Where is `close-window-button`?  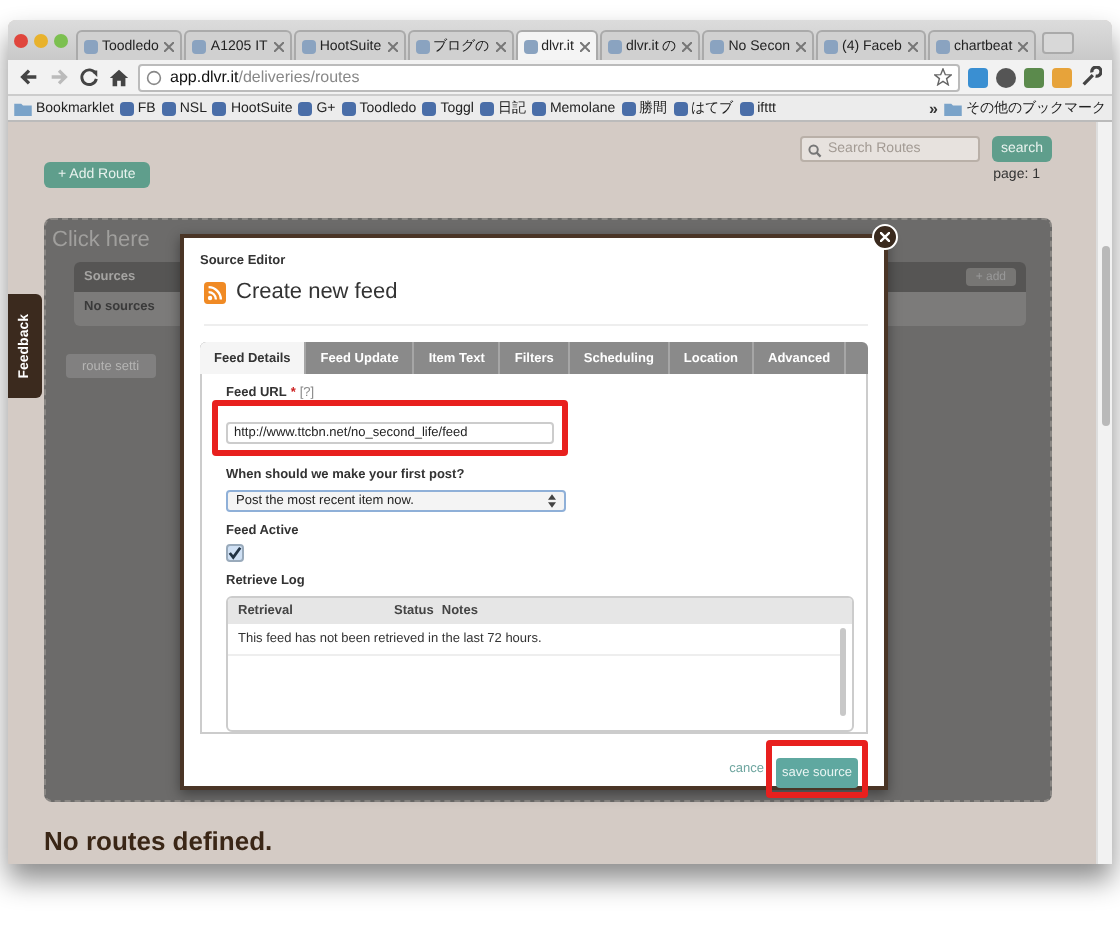 close-window-button is located at coordinates (21, 40).